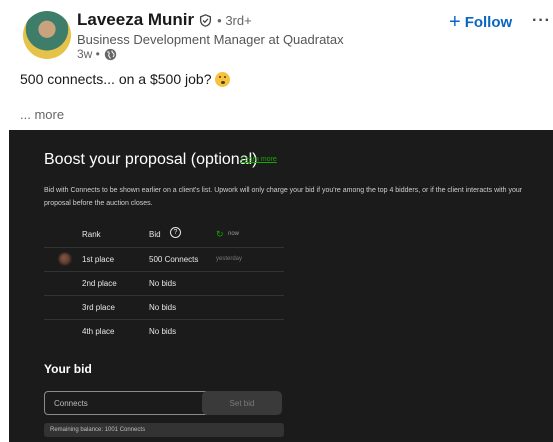 The image size is (553, 442). I want to click on follow-button: + Follow, so click(481, 22).